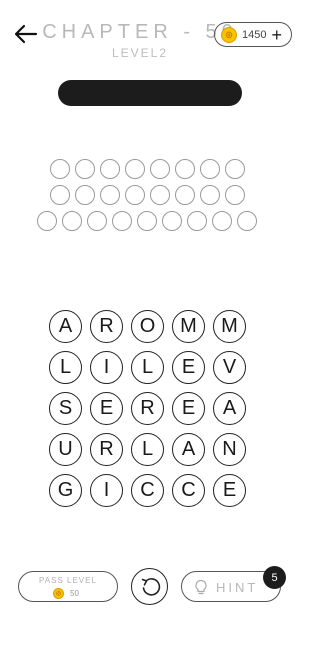 The image size is (320, 667). I want to click on letter-tile: V, so click(229, 367).